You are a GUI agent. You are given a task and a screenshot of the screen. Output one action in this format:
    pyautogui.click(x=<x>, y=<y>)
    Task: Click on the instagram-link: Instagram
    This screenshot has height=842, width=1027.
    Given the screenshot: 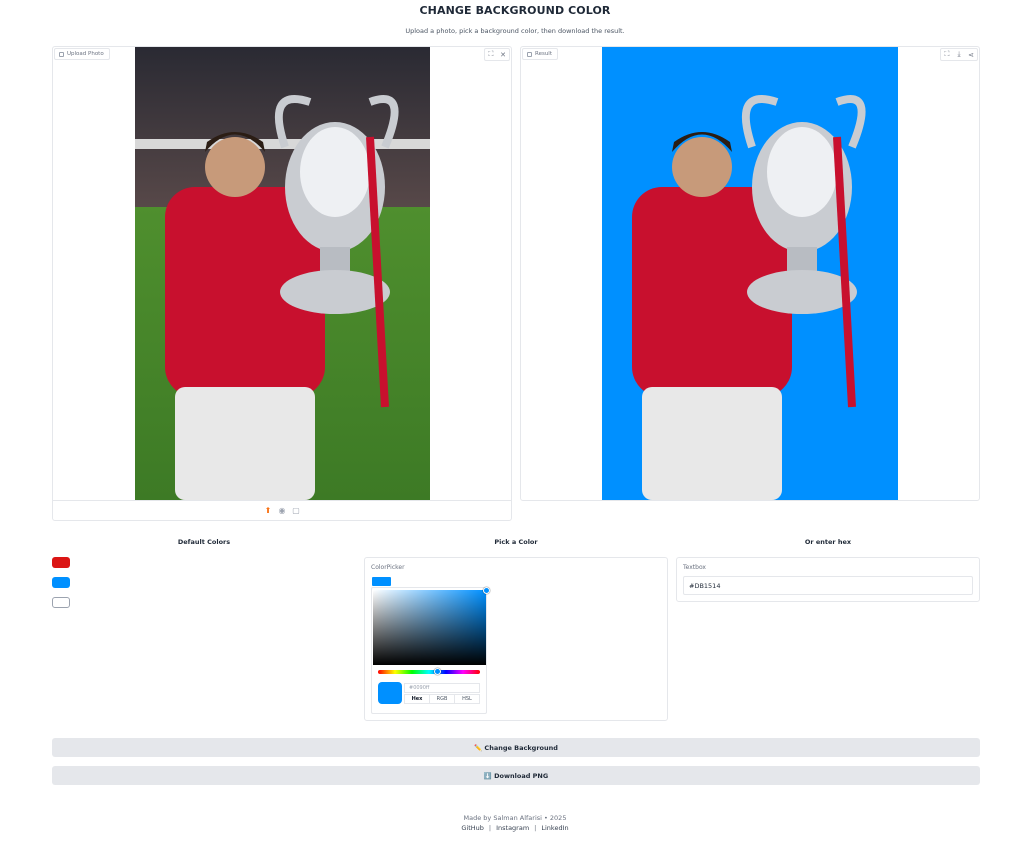 What is the action you would take?
    pyautogui.click(x=512, y=828)
    